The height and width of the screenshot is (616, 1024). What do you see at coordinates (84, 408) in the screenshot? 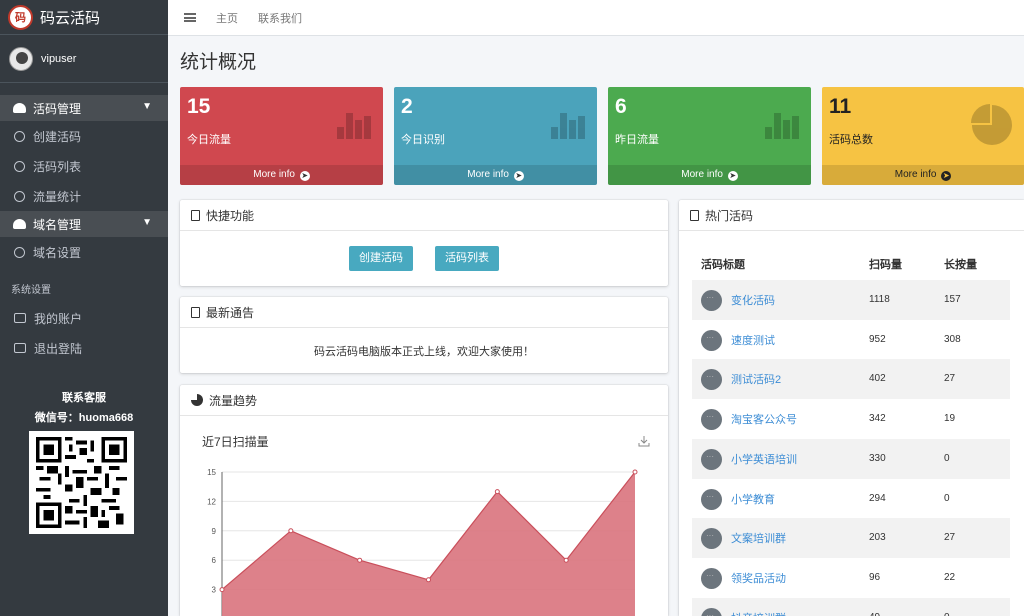
I see `service-info: 联系客服 微信号：huoma668` at bounding box center [84, 408].